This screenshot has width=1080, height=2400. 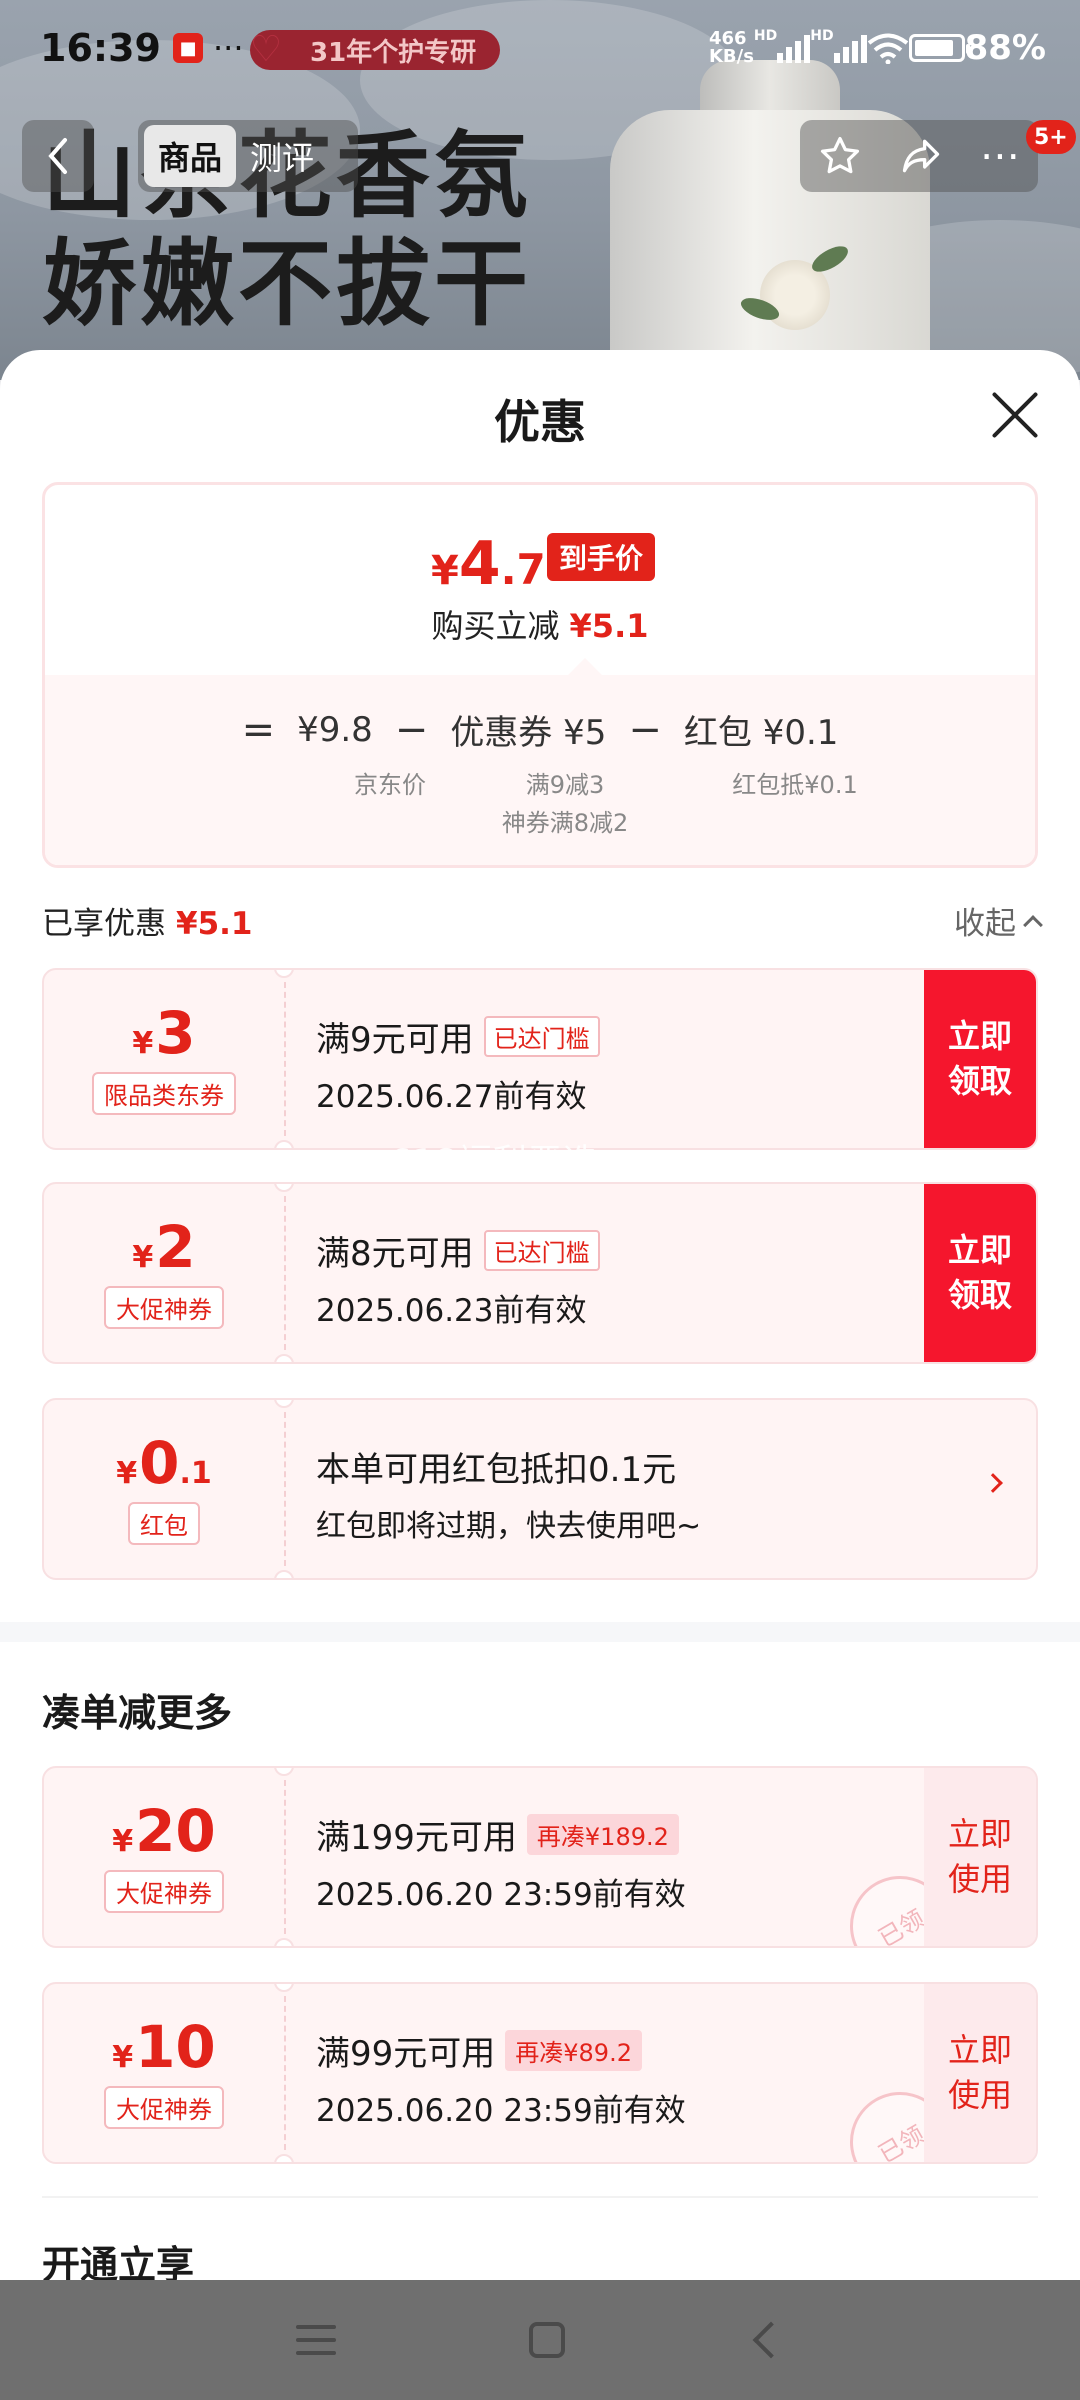 What do you see at coordinates (602, 1834) in the screenshot?
I see `remaining-amount-tag: 再凑¥189.2` at bounding box center [602, 1834].